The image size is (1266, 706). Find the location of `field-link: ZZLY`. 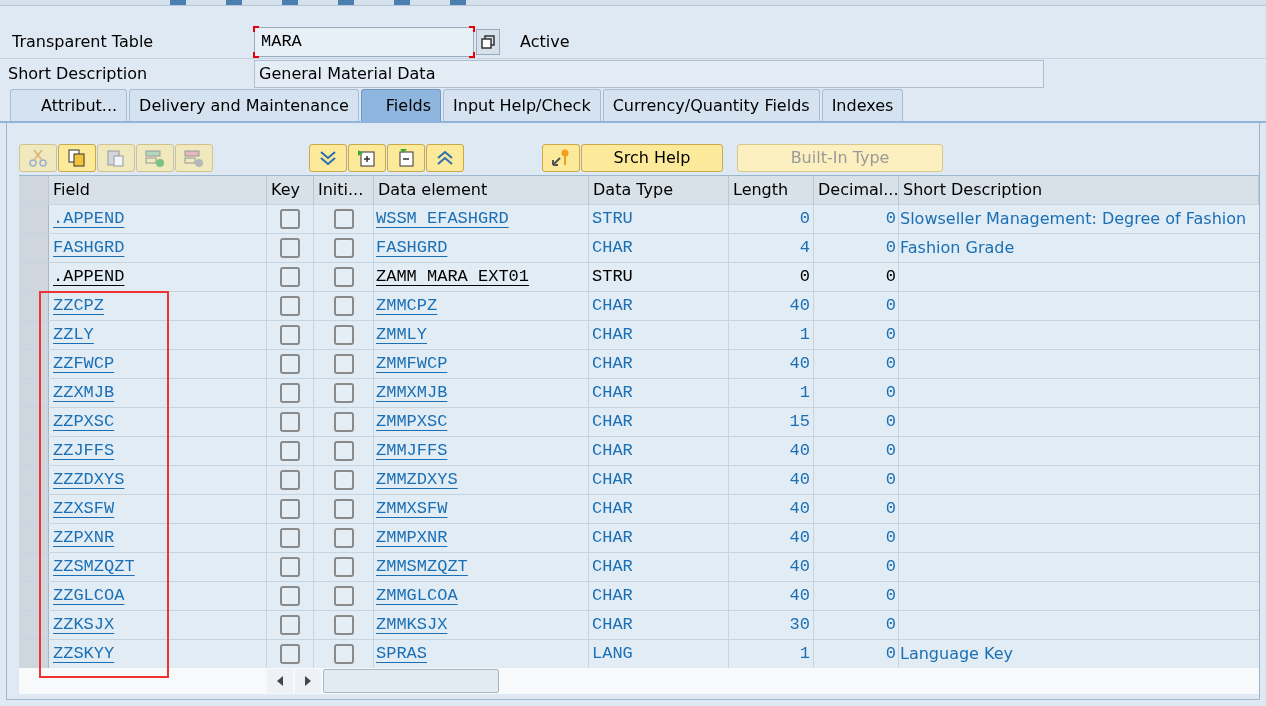

field-link: ZZLY is located at coordinates (73, 335).